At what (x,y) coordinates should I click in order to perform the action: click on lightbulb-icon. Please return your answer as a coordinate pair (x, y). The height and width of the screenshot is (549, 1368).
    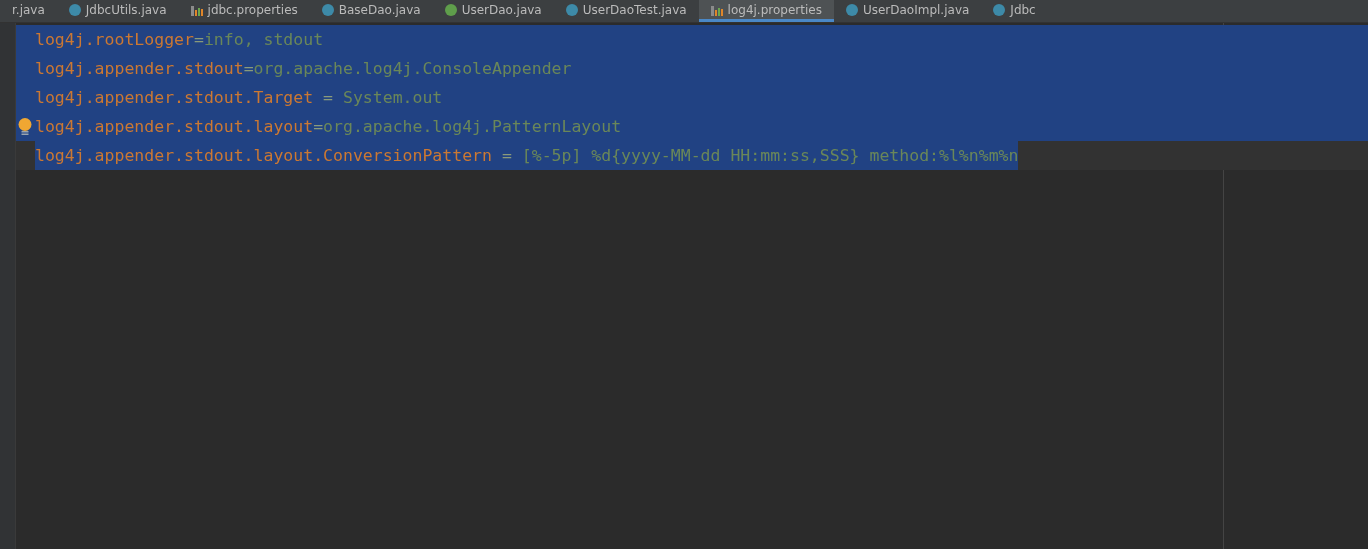
    Looking at the image, I should click on (25, 127).